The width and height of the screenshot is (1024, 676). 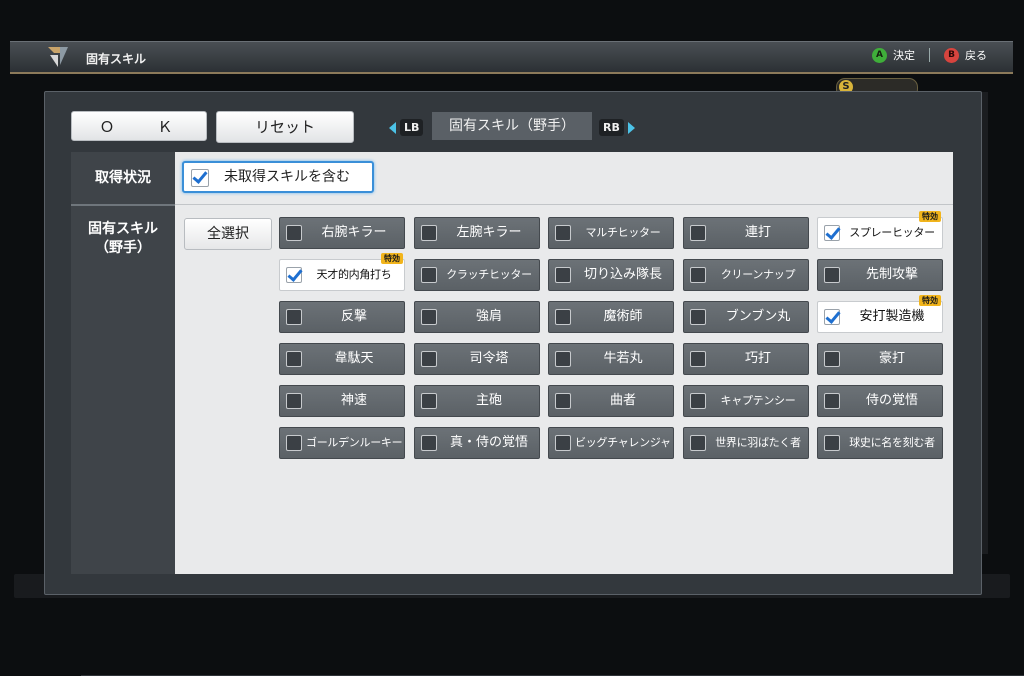 What do you see at coordinates (285, 127) in the screenshot?
I see `reset-button: リセット` at bounding box center [285, 127].